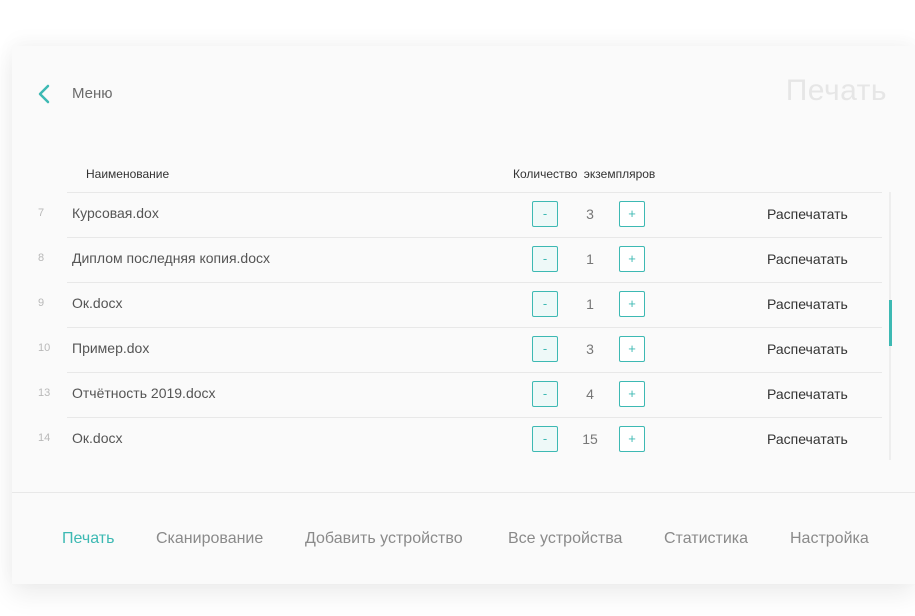 The width and height of the screenshot is (915, 616). Describe the element at coordinates (447, 439) in the screenshot. I see `table-row: 14 Ок.docx - 15 + Распечатать` at that location.